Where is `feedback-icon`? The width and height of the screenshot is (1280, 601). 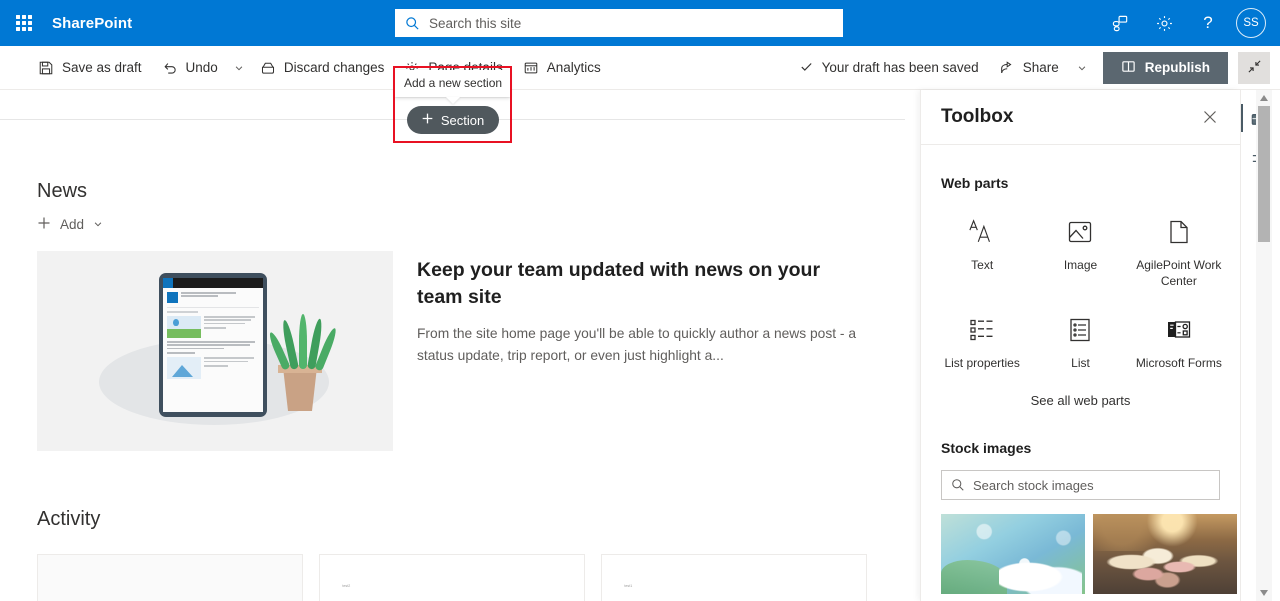
feedback-icon is located at coordinates (1120, 23).